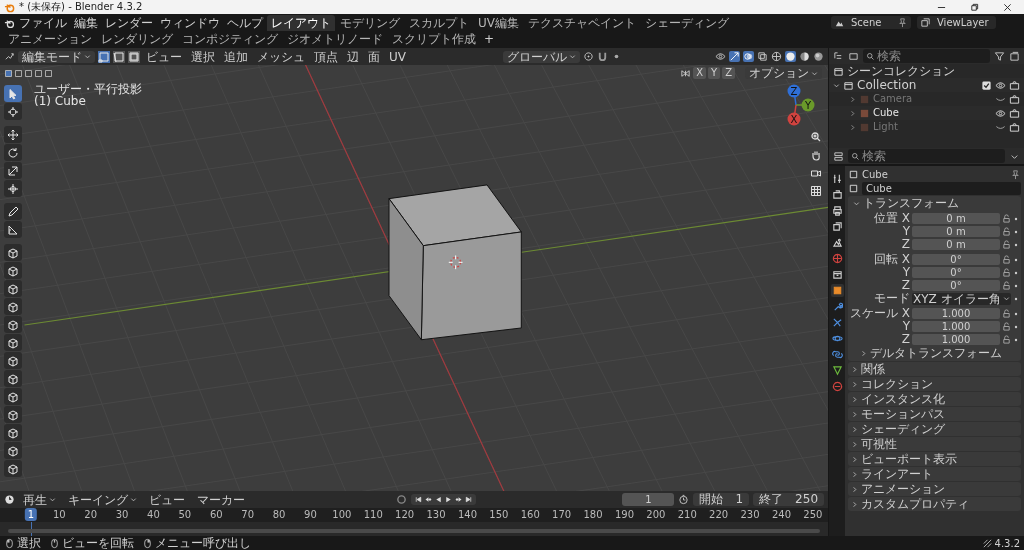  I want to click on frame-number: 140, so click(467, 514).